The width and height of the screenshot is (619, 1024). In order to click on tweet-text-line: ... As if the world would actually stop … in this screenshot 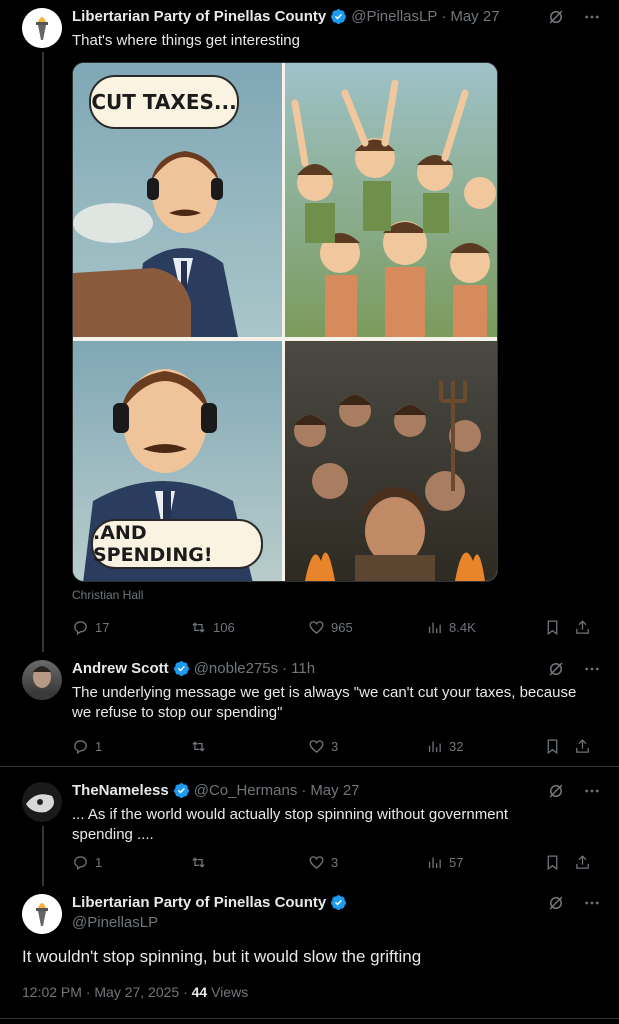, I will do `click(290, 814)`.